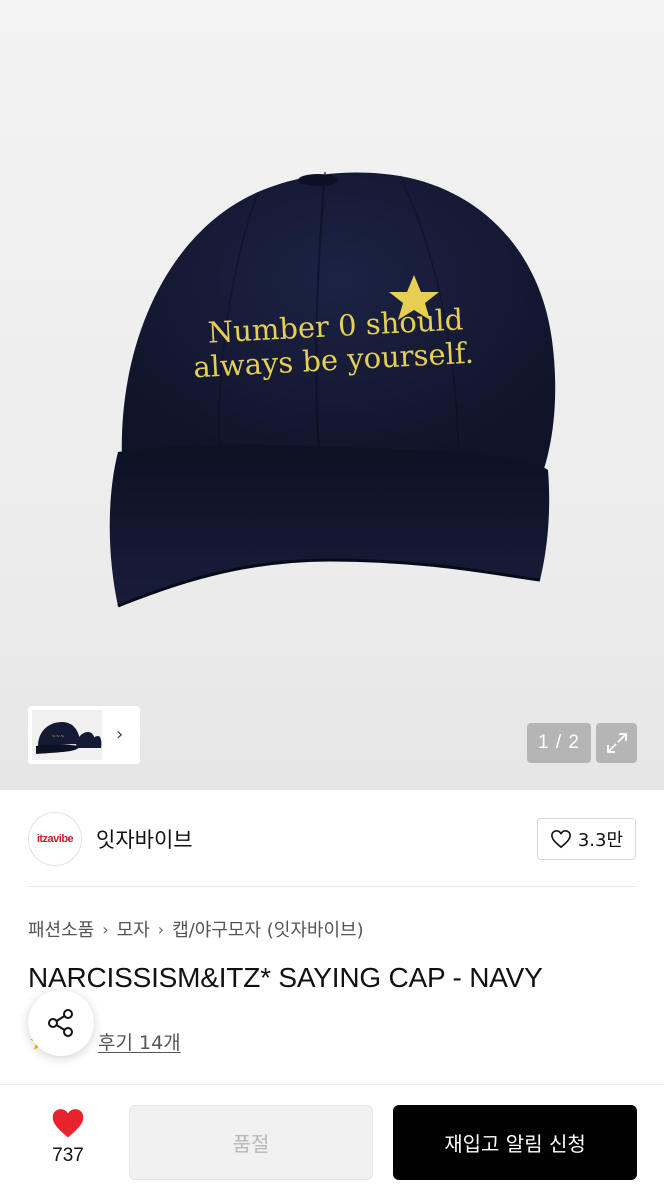 Image resolution: width=664 pixels, height=1200 pixels. I want to click on thumbnail-strip: ~~~ ›, so click(84, 735).